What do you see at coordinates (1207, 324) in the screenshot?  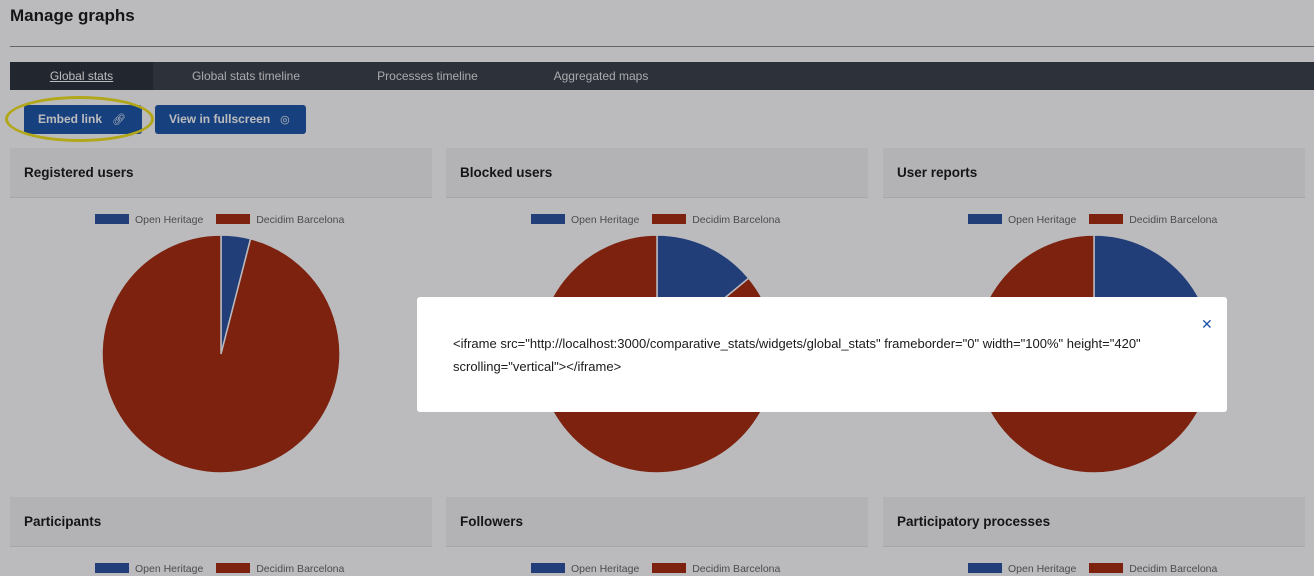 I see `close-icon: ✕` at bounding box center [1207, 324].